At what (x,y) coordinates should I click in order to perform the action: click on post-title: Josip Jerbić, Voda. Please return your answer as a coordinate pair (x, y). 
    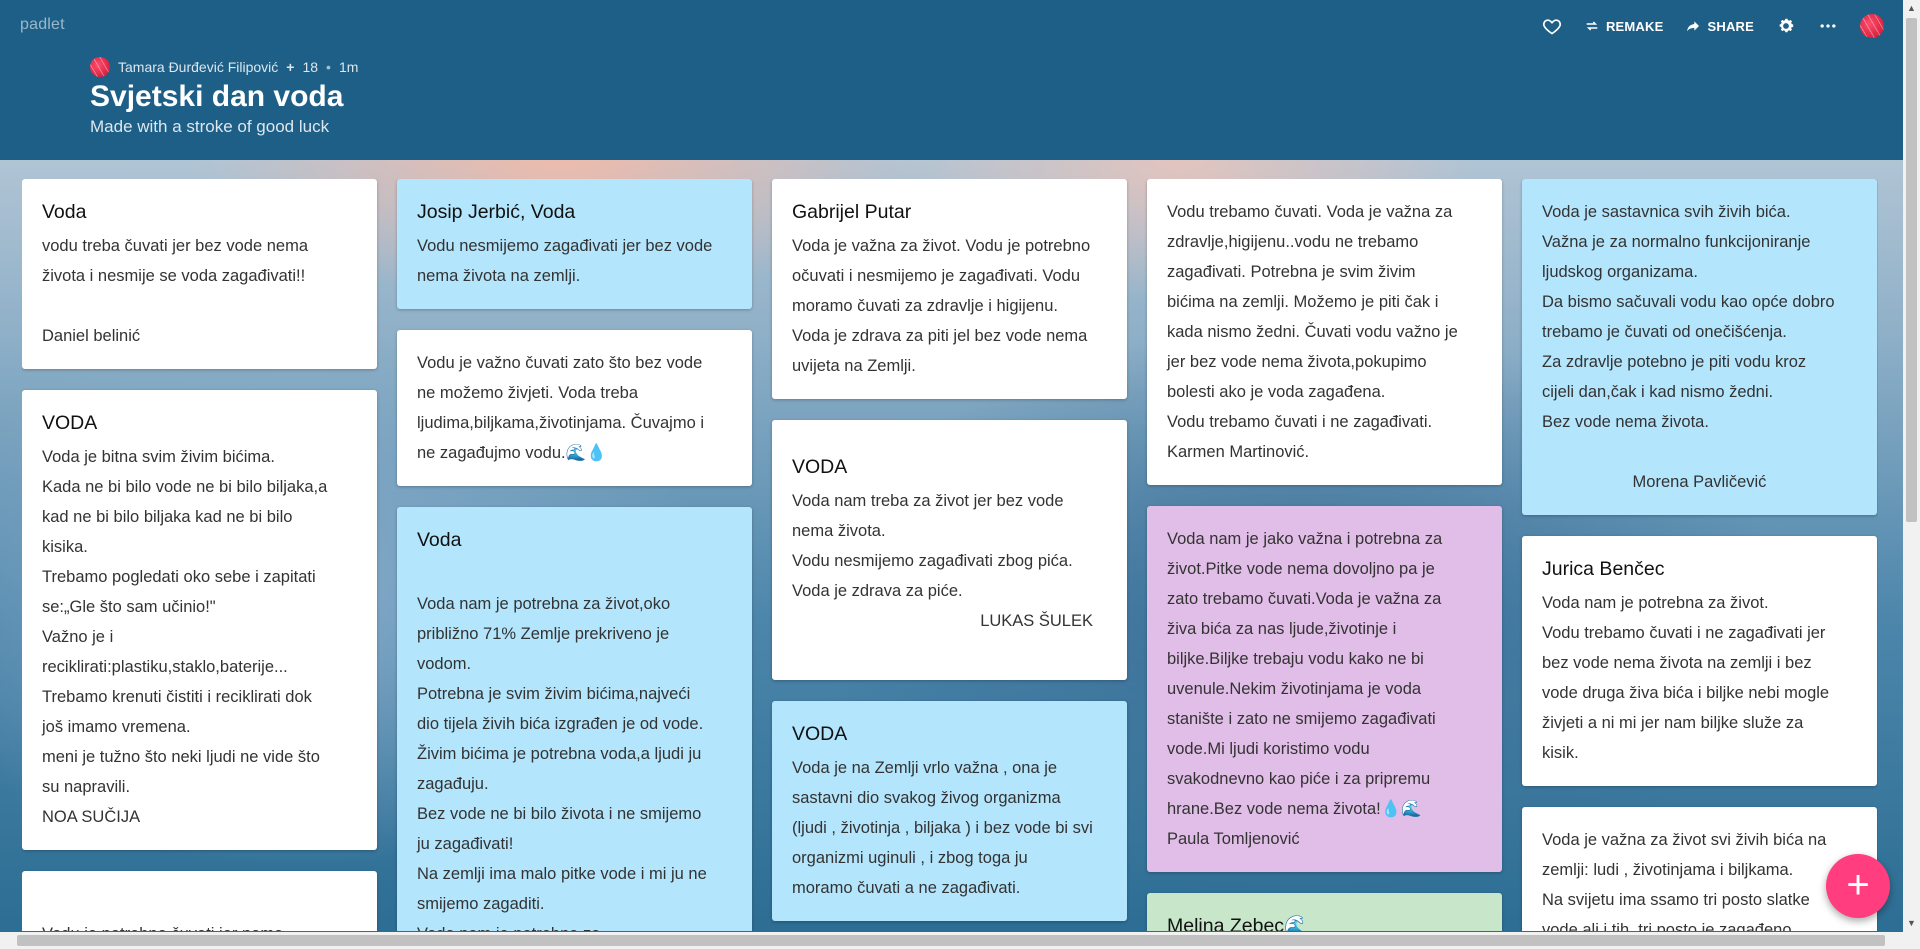
    Looking at the image, I should click on (496, 212).